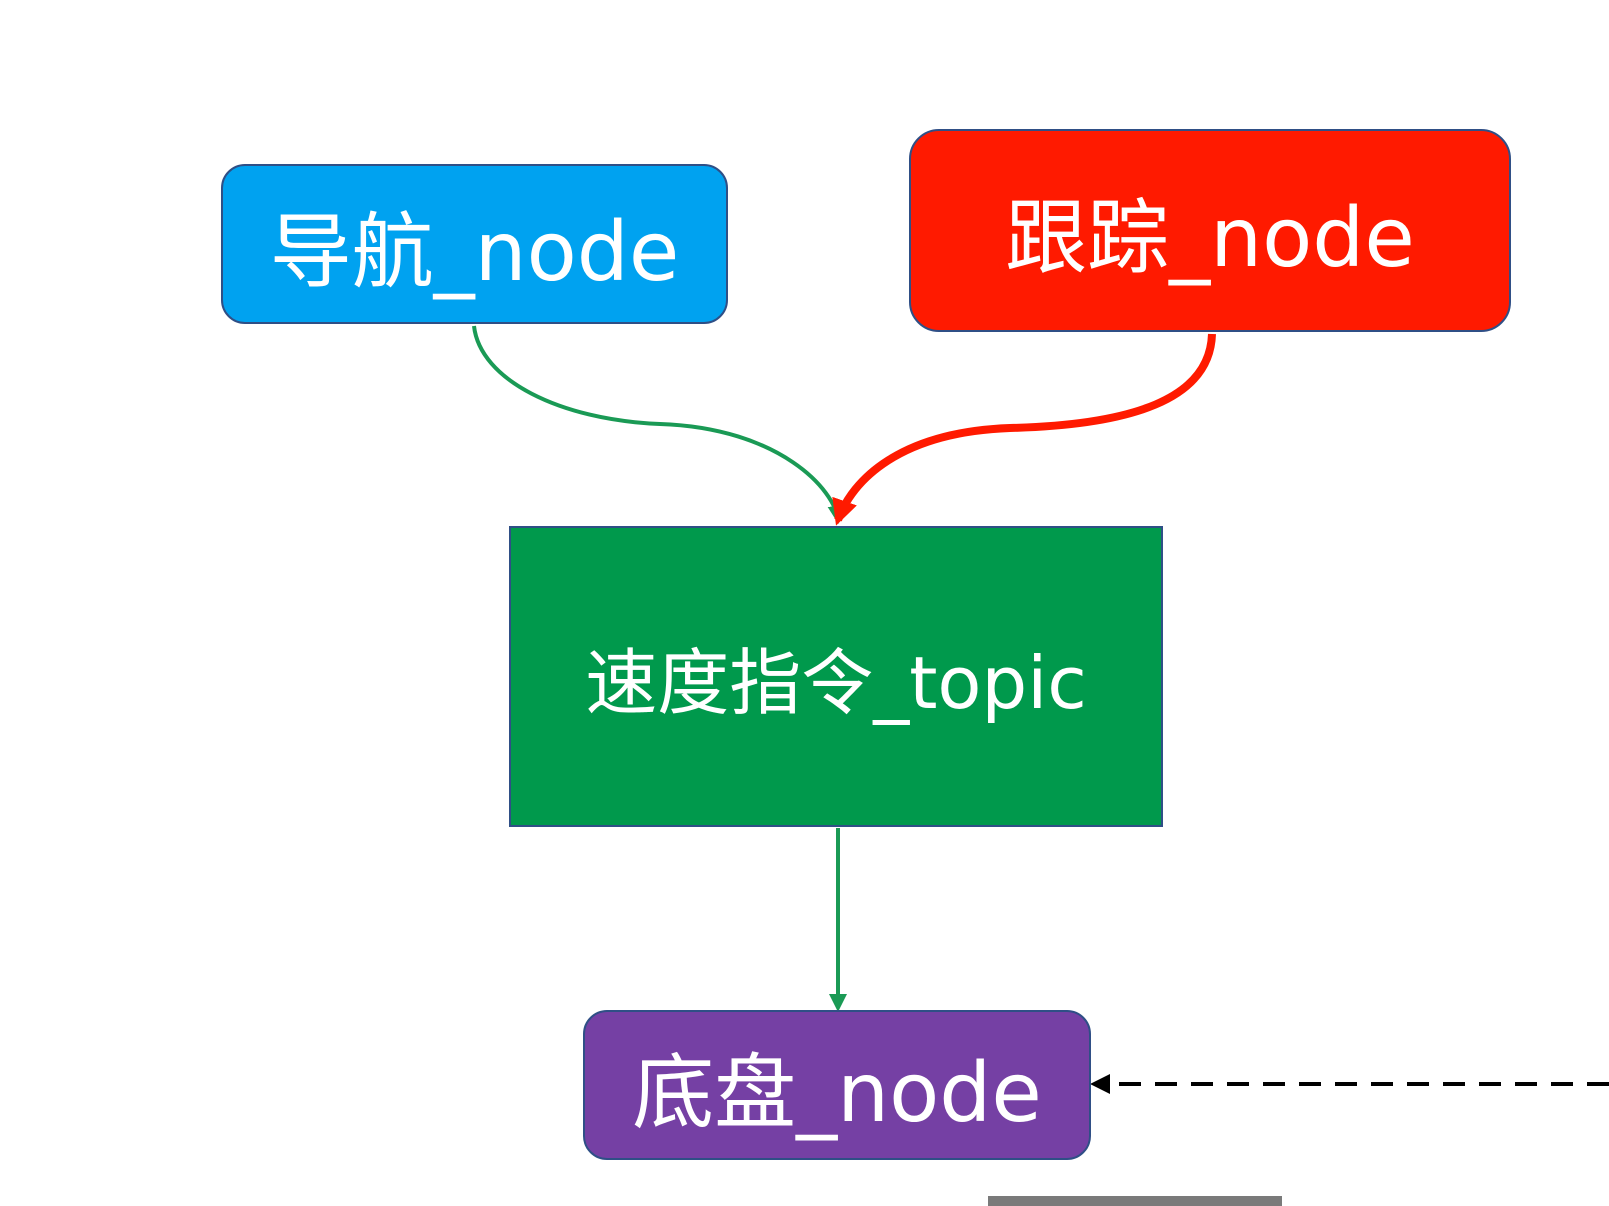 The width and height of the screenshot is (1609, 1206). What do you see at coordinates (659, 424) in the screenshot?
I see `edge-navigation-to-topic` at bounding box center [659, 424].